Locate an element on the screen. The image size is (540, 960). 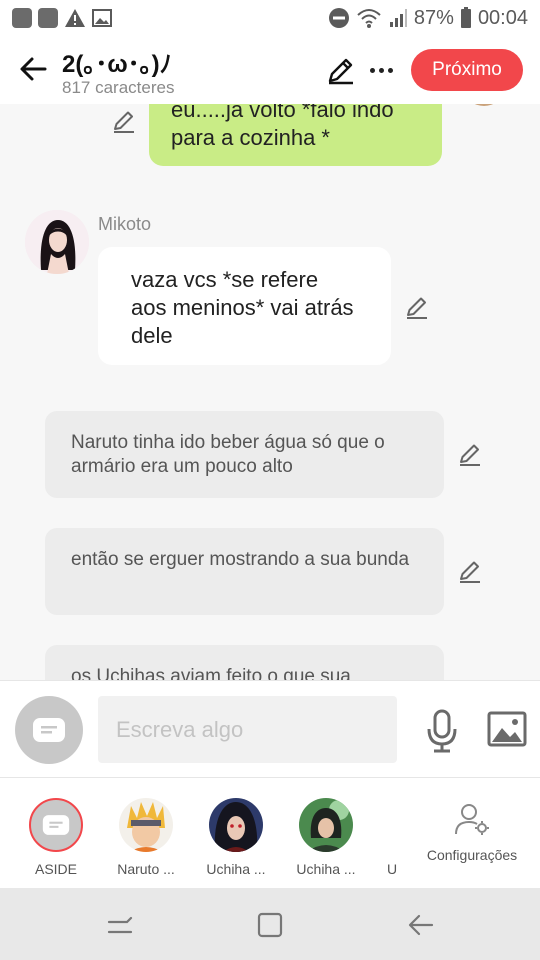
settings-label: Configurações is located at coordinates (472, 855).